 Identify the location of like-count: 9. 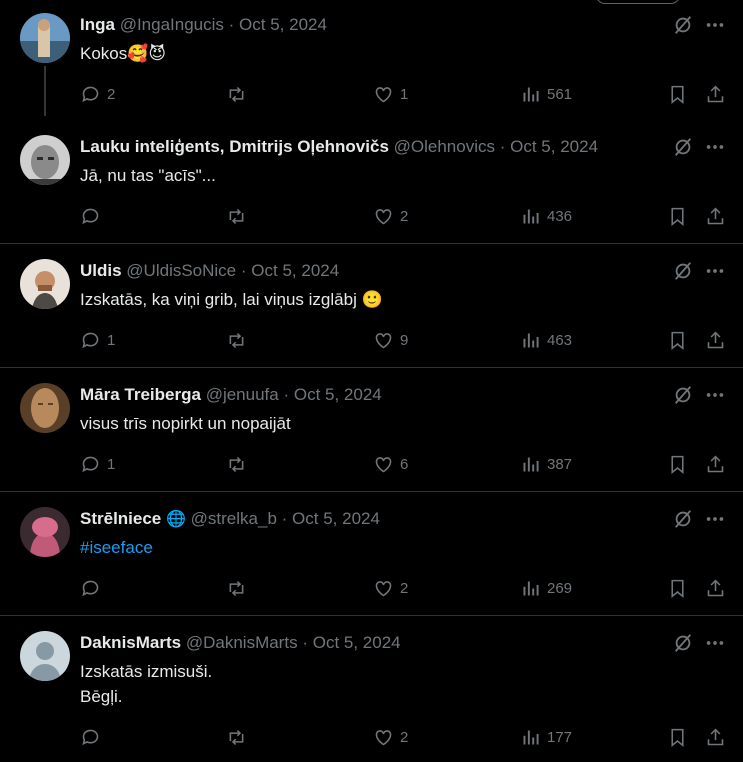
(404, 340).